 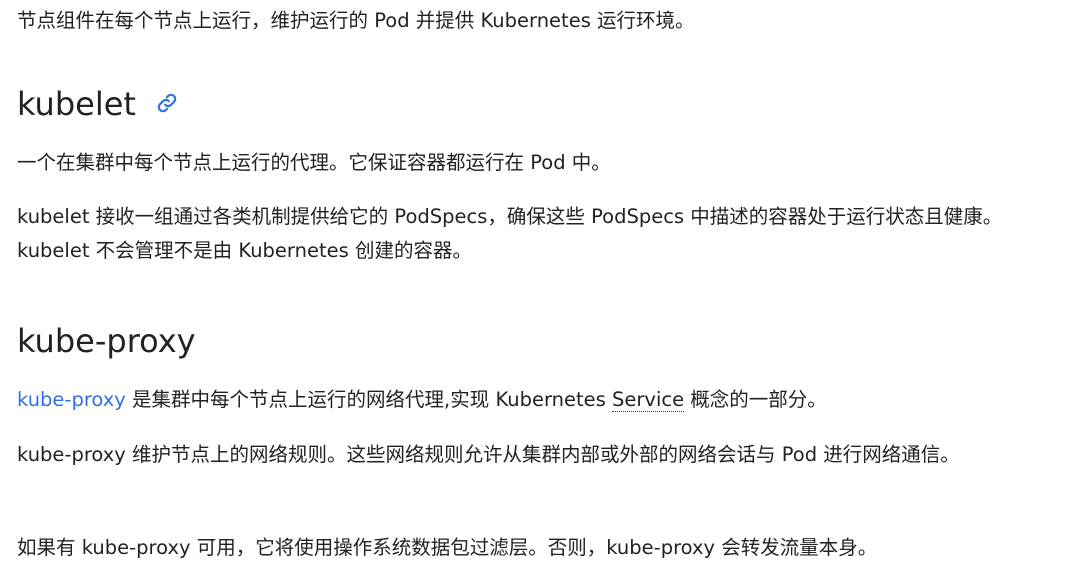 I want to click on kube-proxy-text-a: 是集群中每个节点上运行的网络代理,实现 Kubernetes, so click(x=369, y=399).